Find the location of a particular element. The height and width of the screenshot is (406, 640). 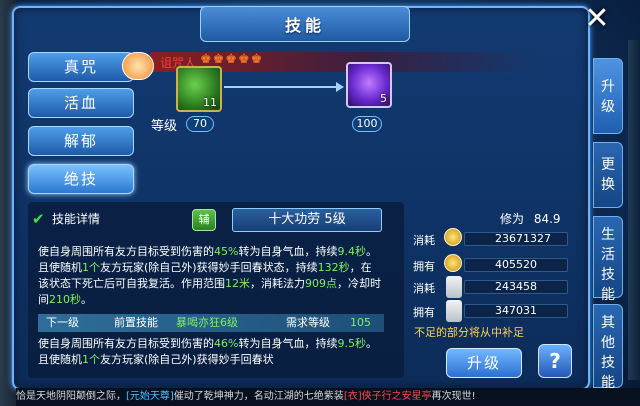

tab-label: 升级 is located at coordinates (608, 97).